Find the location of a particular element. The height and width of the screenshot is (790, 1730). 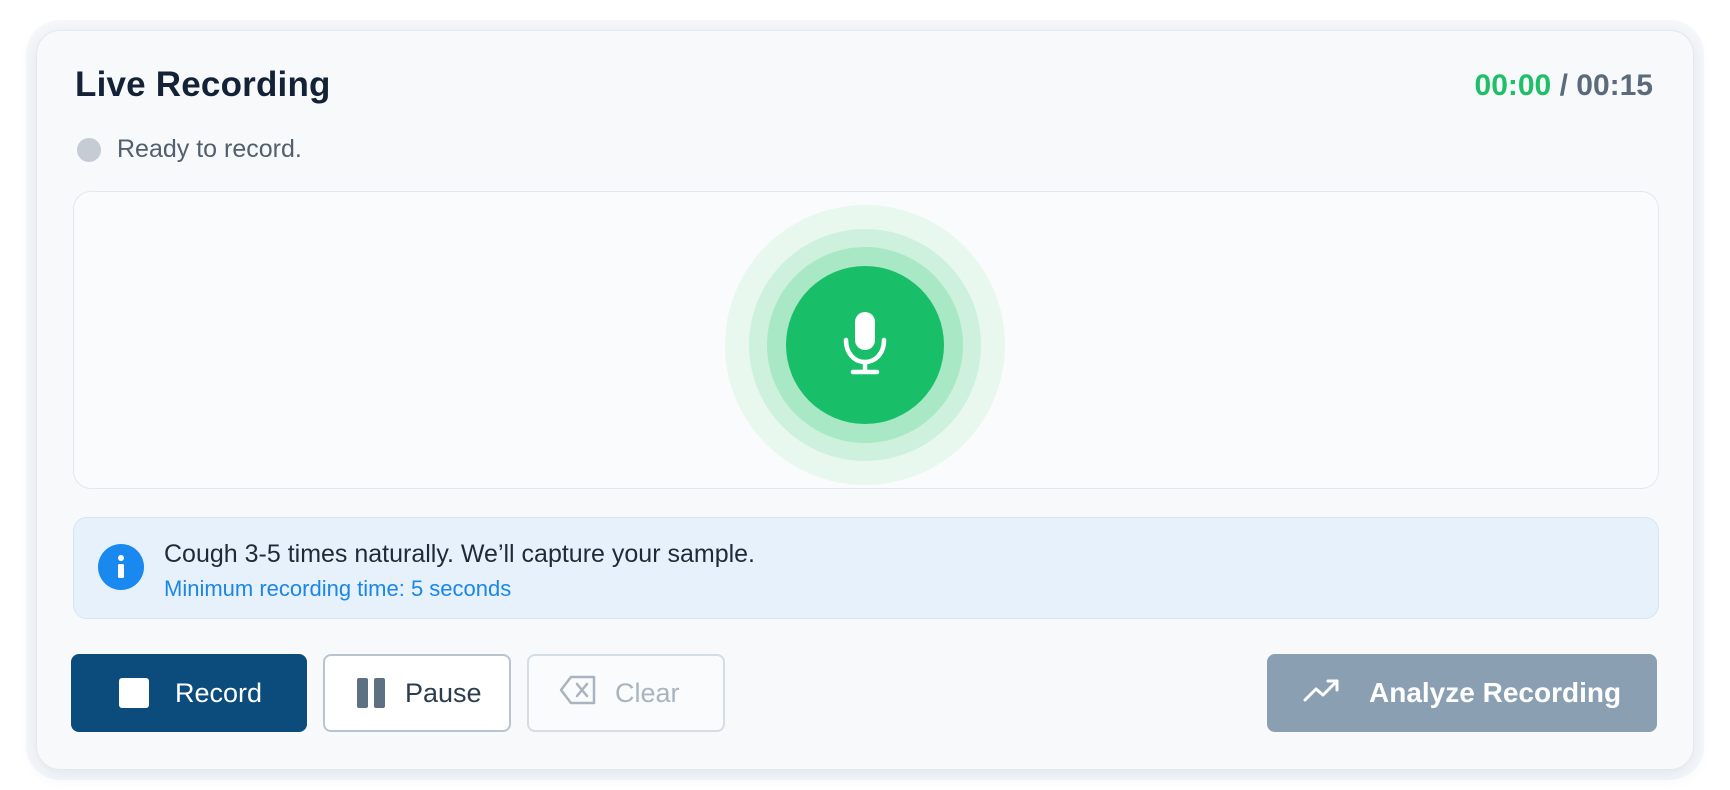

page-title: Live Recording is located at coordinates (203, 84).